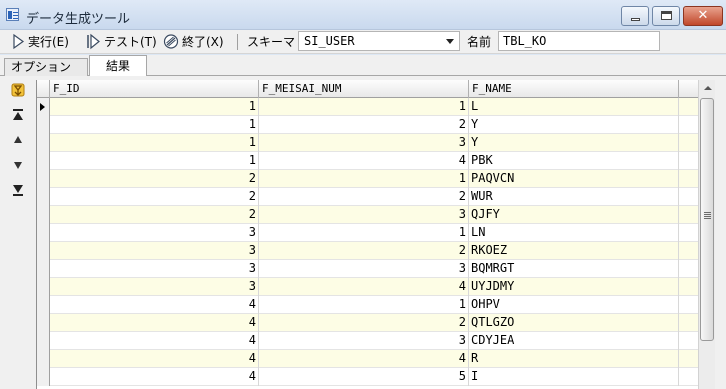 Image resolution: width=726 pixels, height=389 pixels. Describe the element at coordinates (574, 269) in the screenshot. I see `cell-f-name: BQMRGT` at that location.